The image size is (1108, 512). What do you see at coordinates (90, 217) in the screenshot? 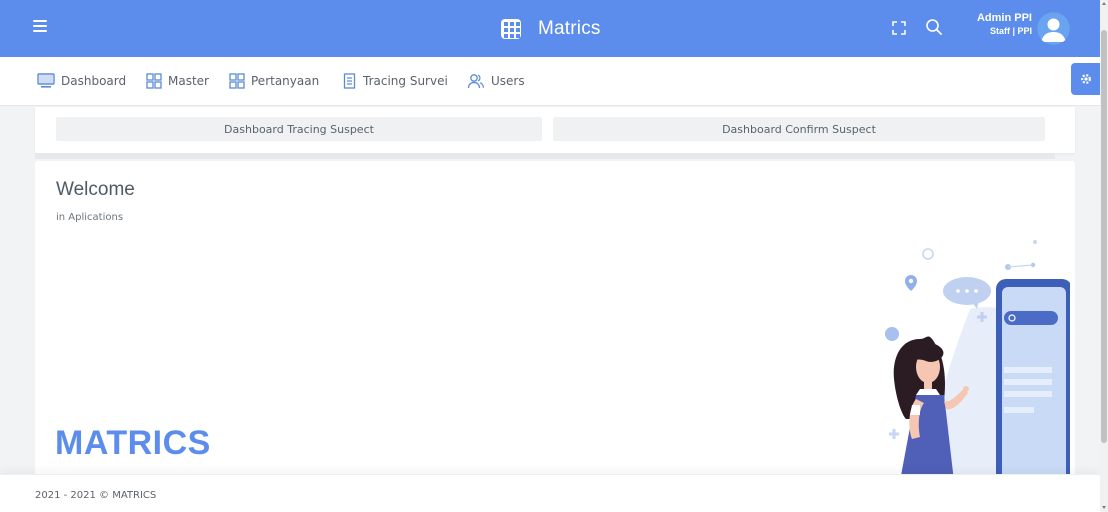
I see `welcome-subtitle: in Aplications` at bounding box center [90, 217].